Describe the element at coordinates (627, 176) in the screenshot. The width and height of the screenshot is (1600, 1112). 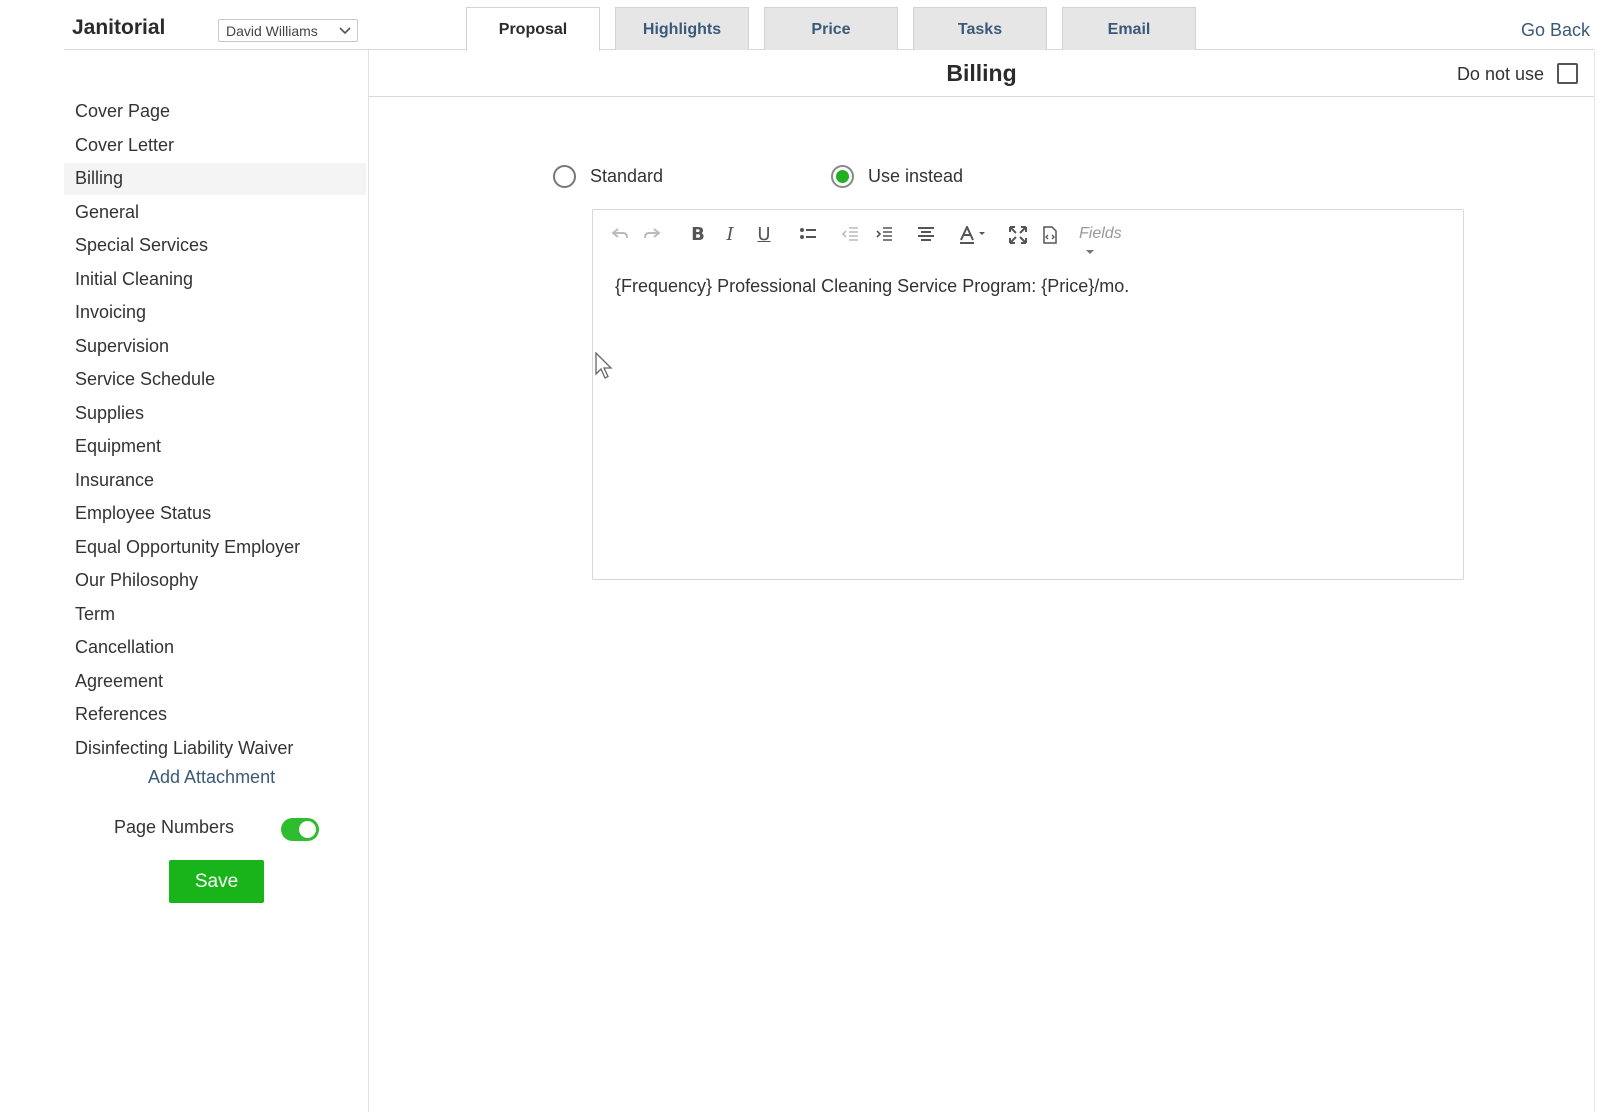
I see `radio-standard-label: Standard` at that location.